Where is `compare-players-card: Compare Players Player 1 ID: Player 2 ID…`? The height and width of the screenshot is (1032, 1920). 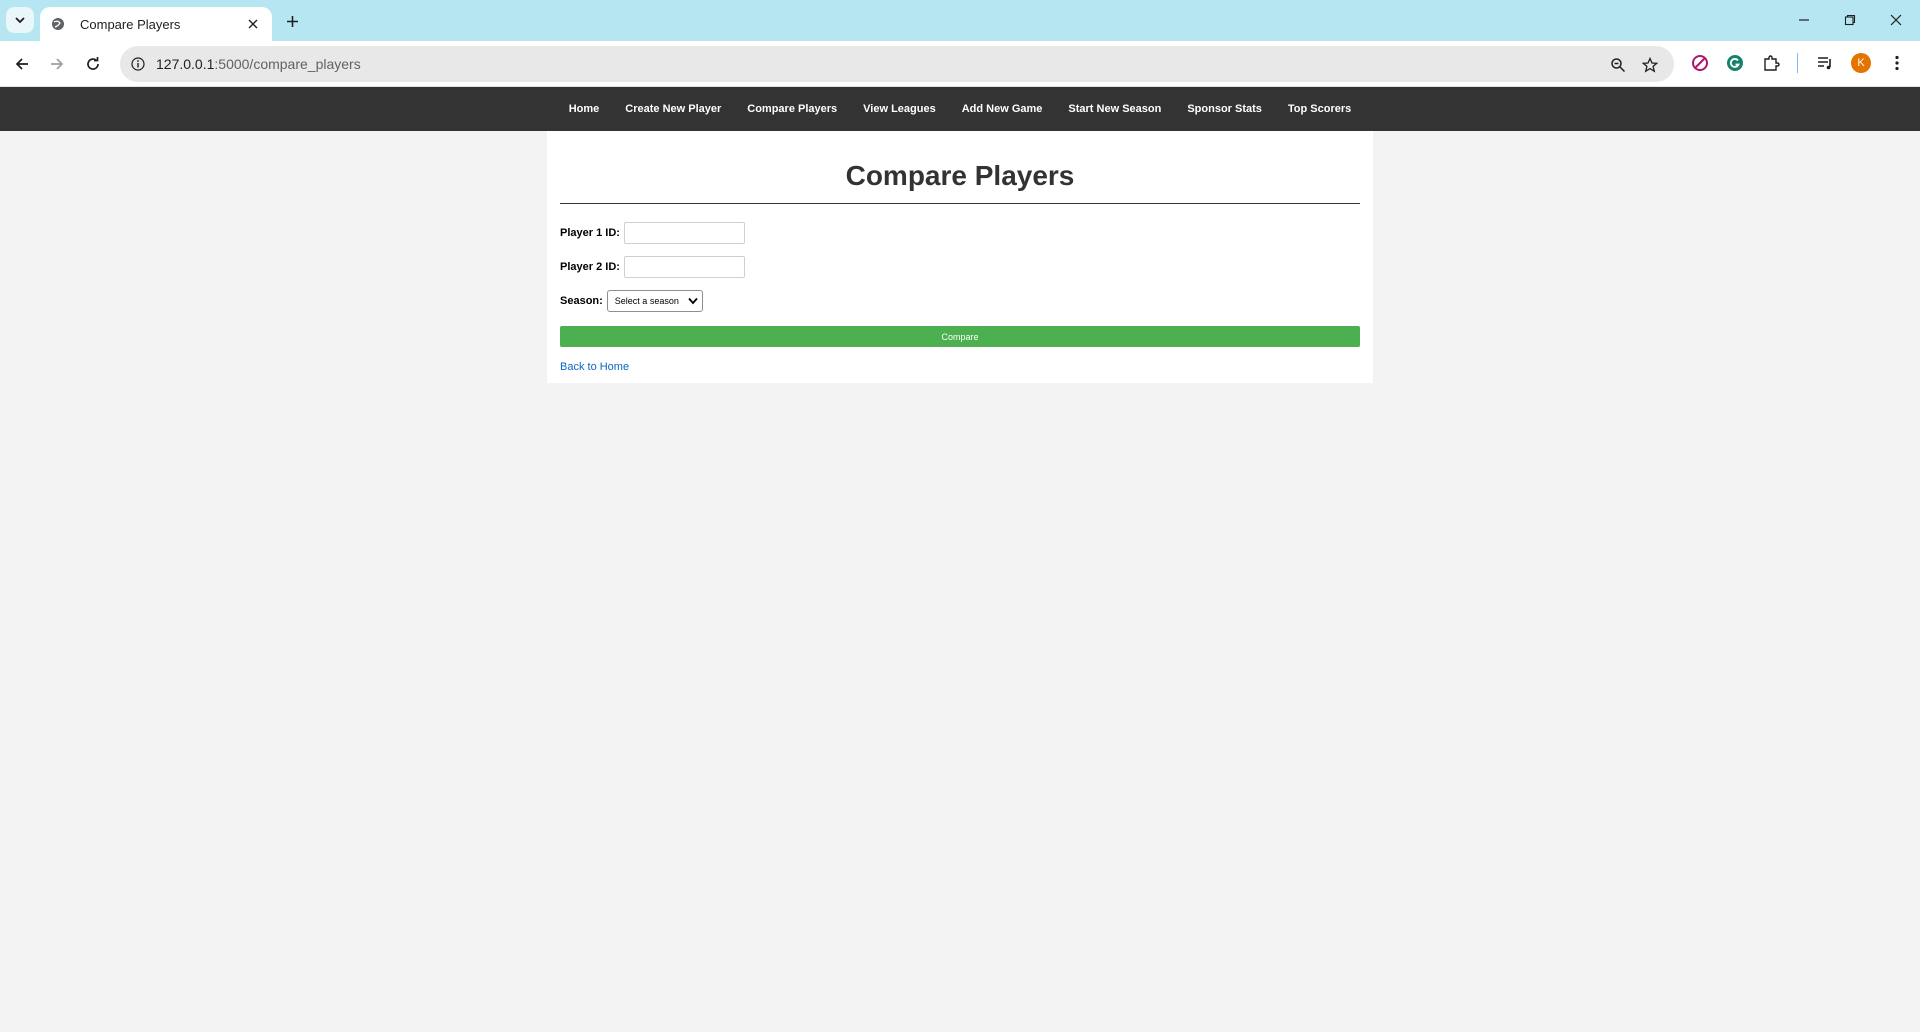 compare-players-card: Compare Players Player 1 ID: Player 2 ID… is located at coordinates (960, 257).